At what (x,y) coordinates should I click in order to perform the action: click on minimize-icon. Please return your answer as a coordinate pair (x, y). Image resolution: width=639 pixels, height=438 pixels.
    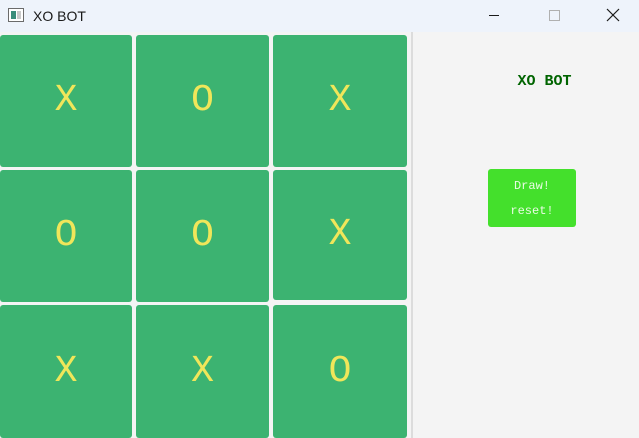
    Looking at the image, I should click on (494, 15).